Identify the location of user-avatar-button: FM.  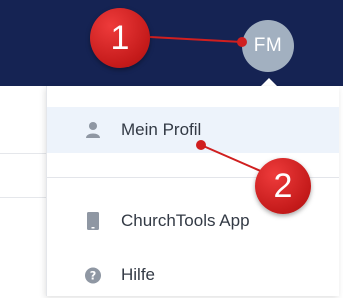
(268, 46).